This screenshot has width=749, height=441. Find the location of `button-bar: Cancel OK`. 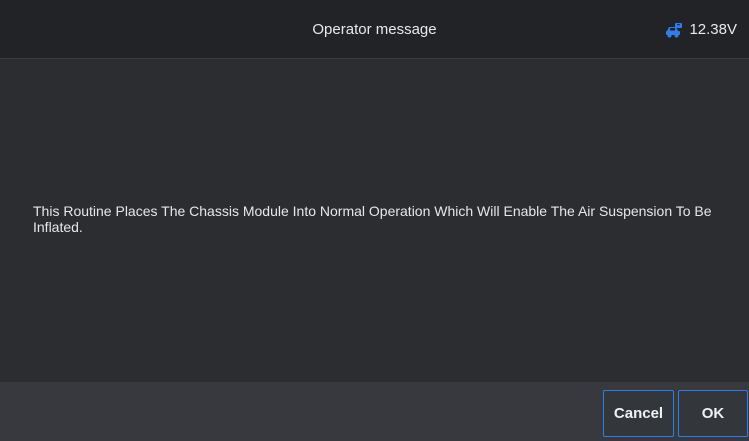

button-bar: Cancel OK is located at coordinates (374, 411).